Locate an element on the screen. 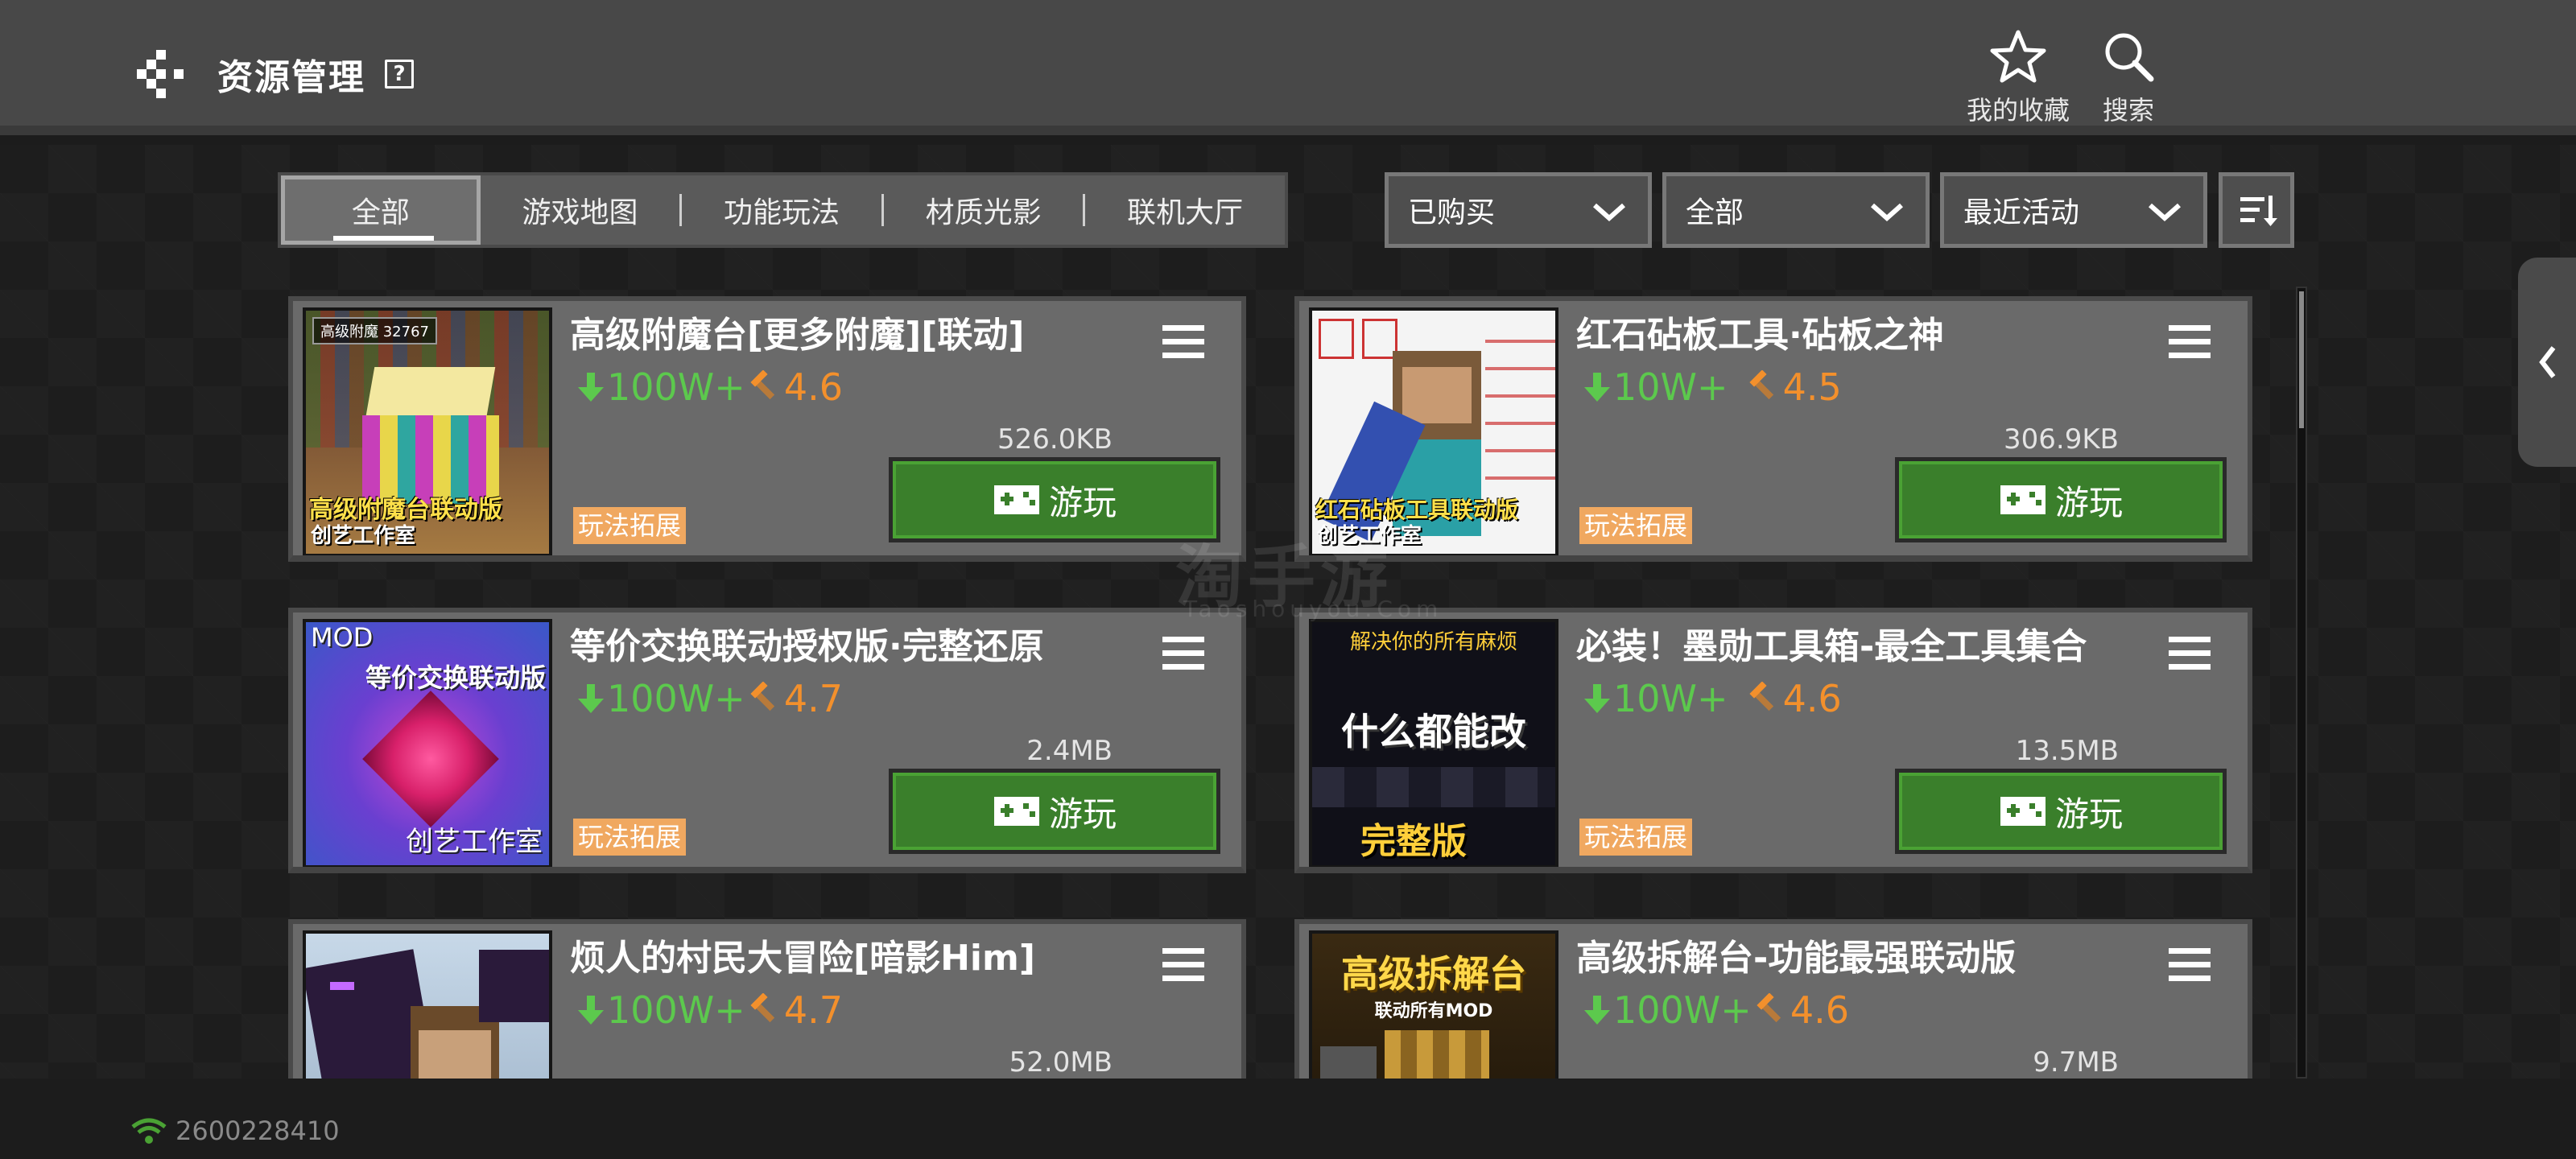  app-header: 资源管理 ? 我的收藏 搜索 is located at coordinates (1288, 67).